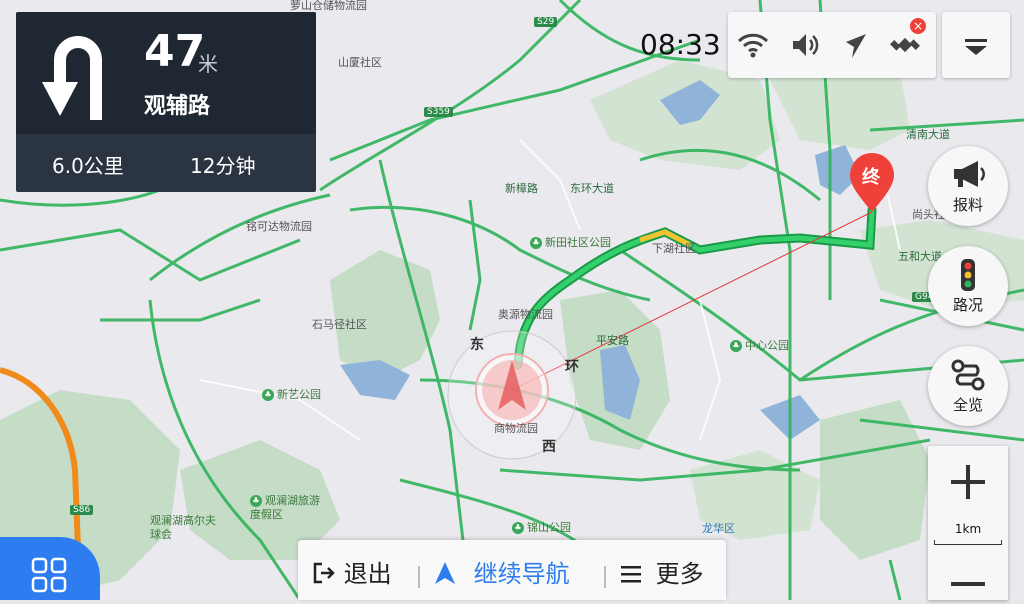 This screenshot has width=1024, height=604. I want to click on exit-icon, so click(324, 573).